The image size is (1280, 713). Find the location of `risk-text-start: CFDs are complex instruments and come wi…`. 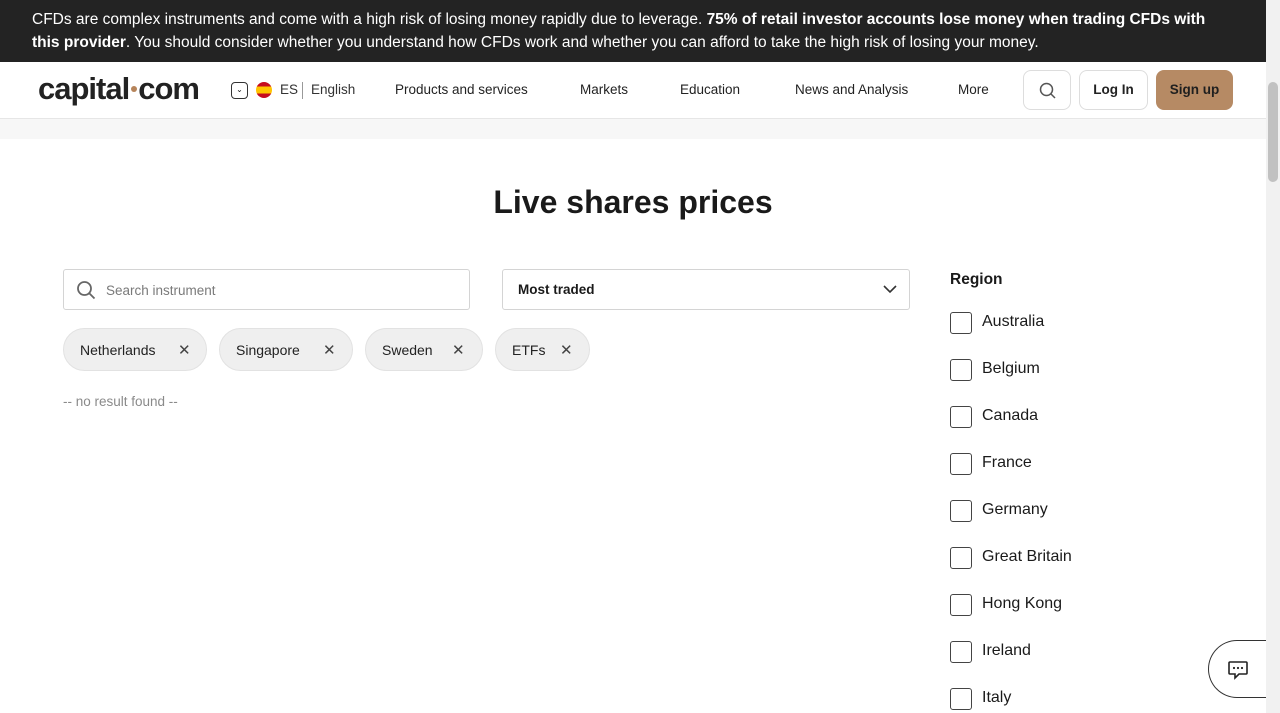

risk-text-start: CFDs are complex instruments and come wi… is located at coordinates (369, 19).